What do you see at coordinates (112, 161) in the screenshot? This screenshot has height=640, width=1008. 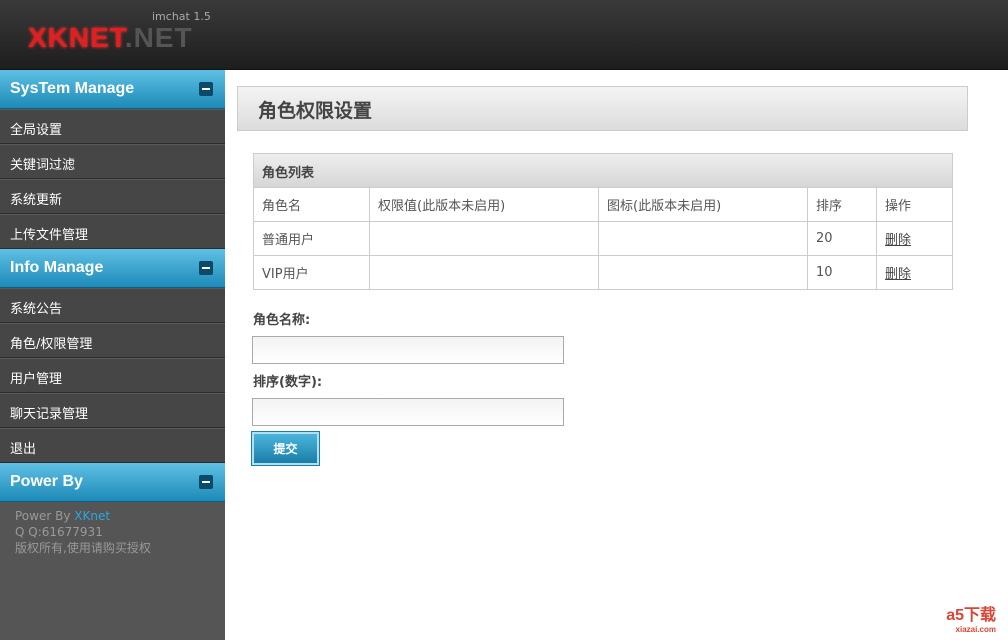 I see `sidebar-item-keyword-filter: 关键词过滤` at bounding box center [112, 161].